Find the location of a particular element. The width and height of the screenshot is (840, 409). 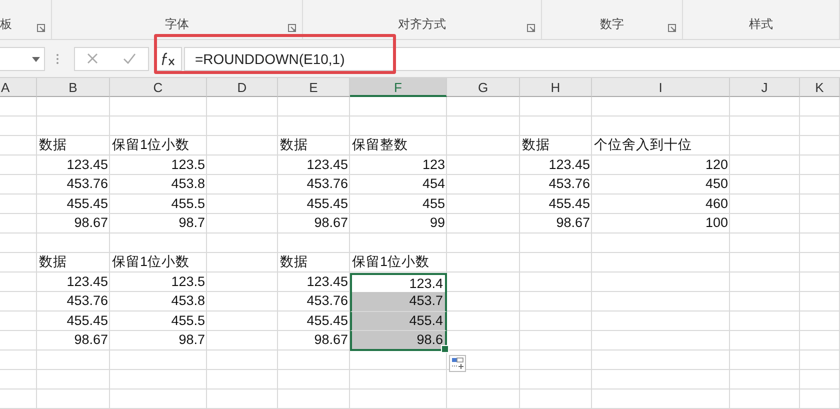

column-header: E is located at coordinates (314, 87).